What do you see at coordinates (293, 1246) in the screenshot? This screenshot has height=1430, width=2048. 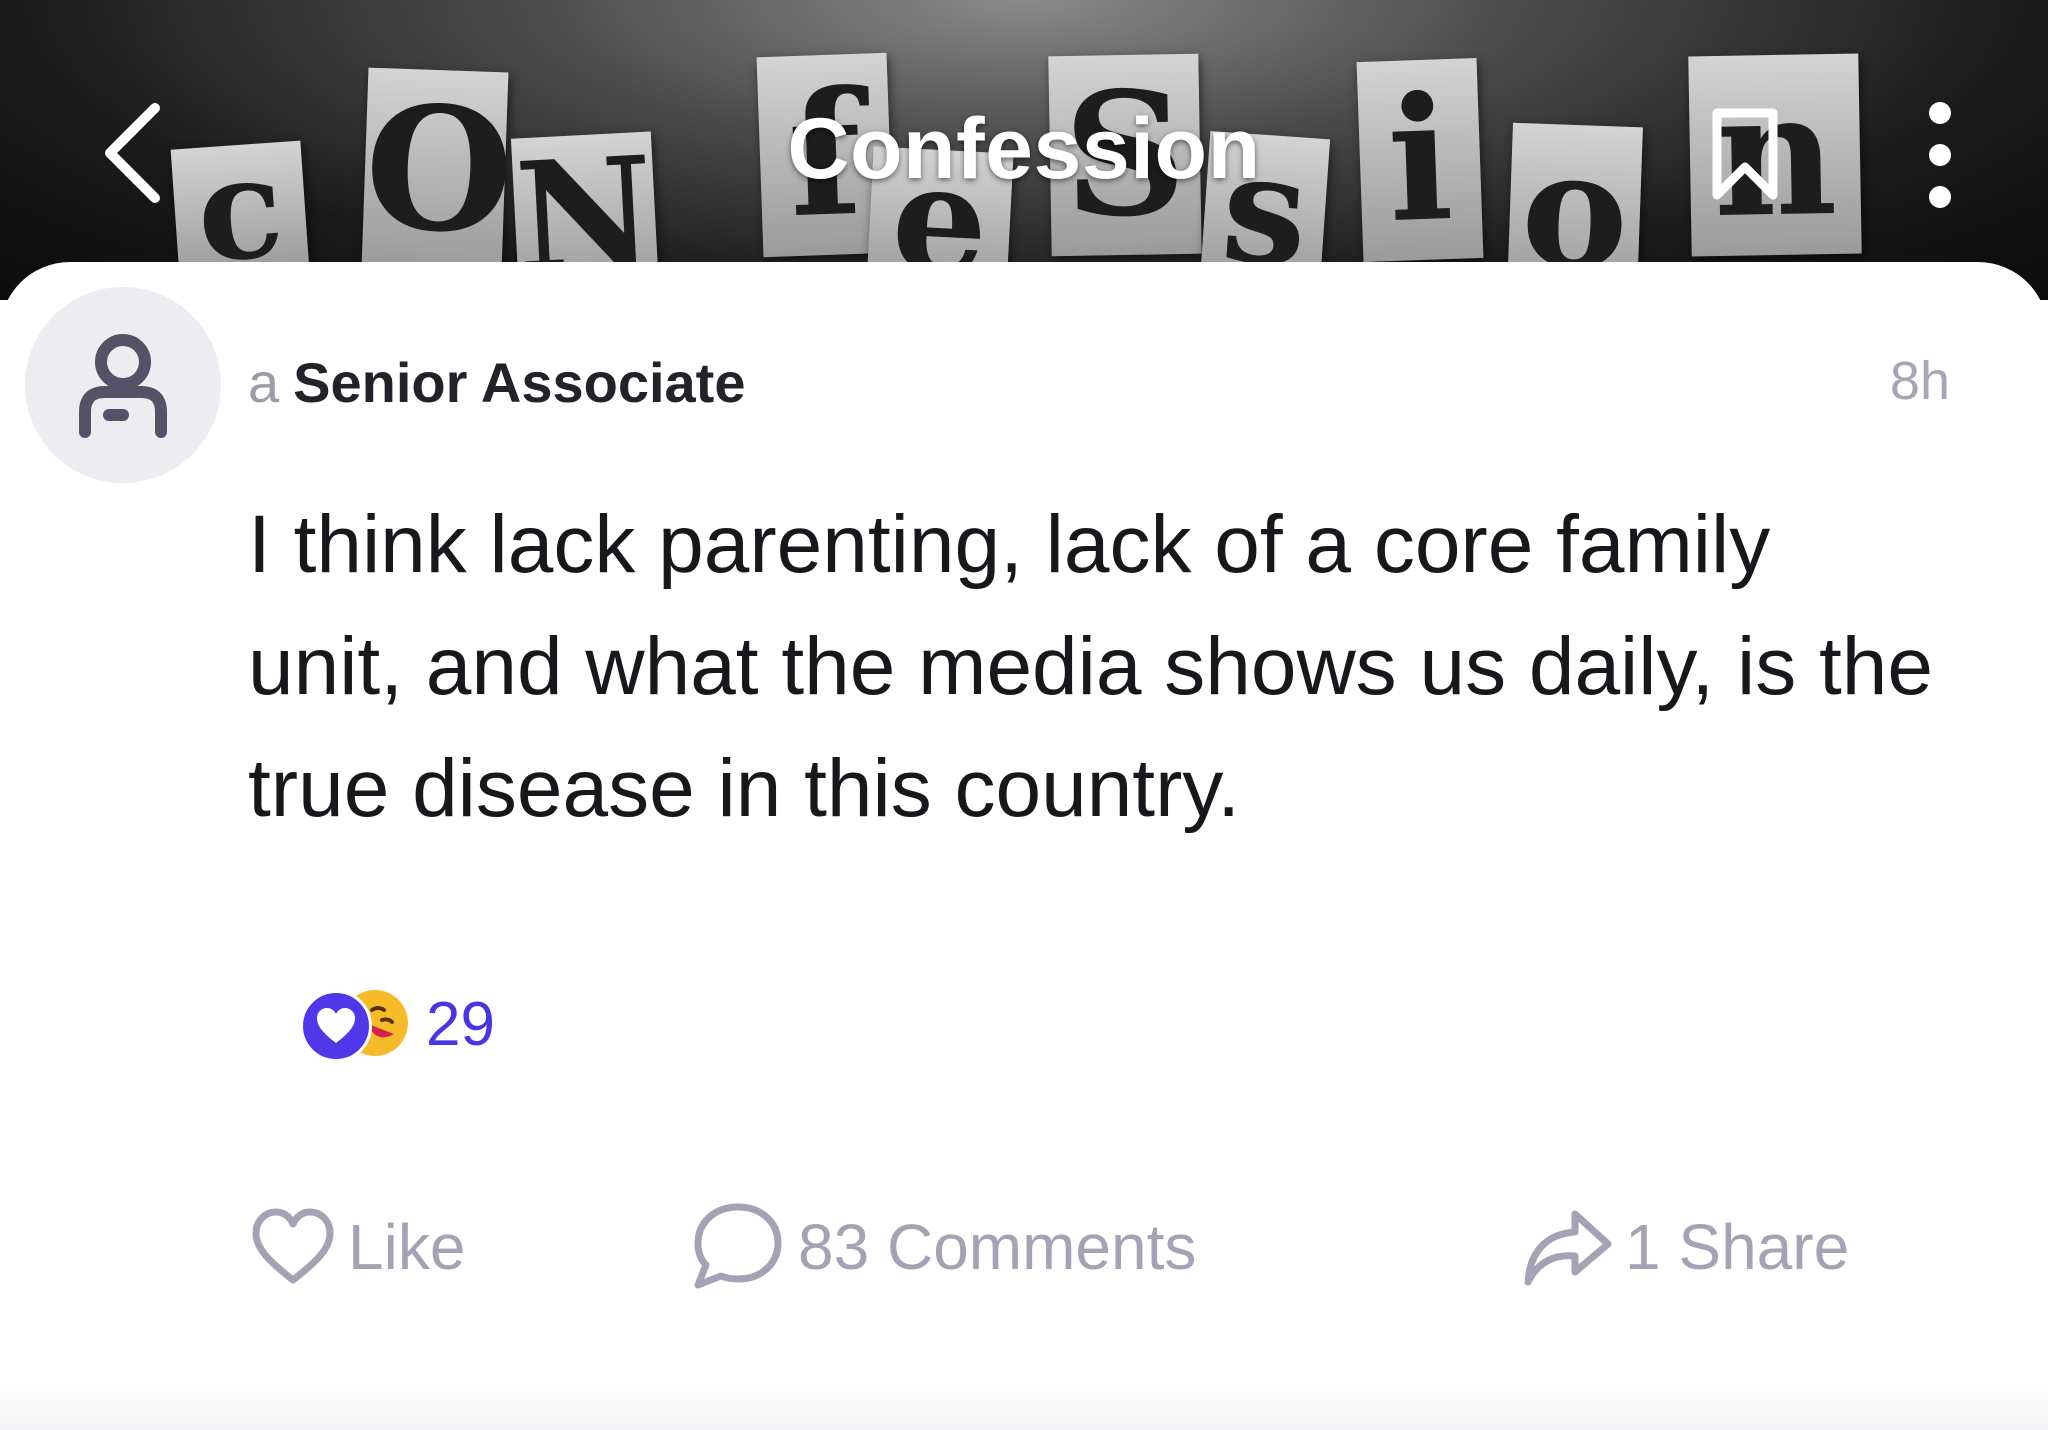 I see `heart-outline-icon` at bounding box center [293, 1246].